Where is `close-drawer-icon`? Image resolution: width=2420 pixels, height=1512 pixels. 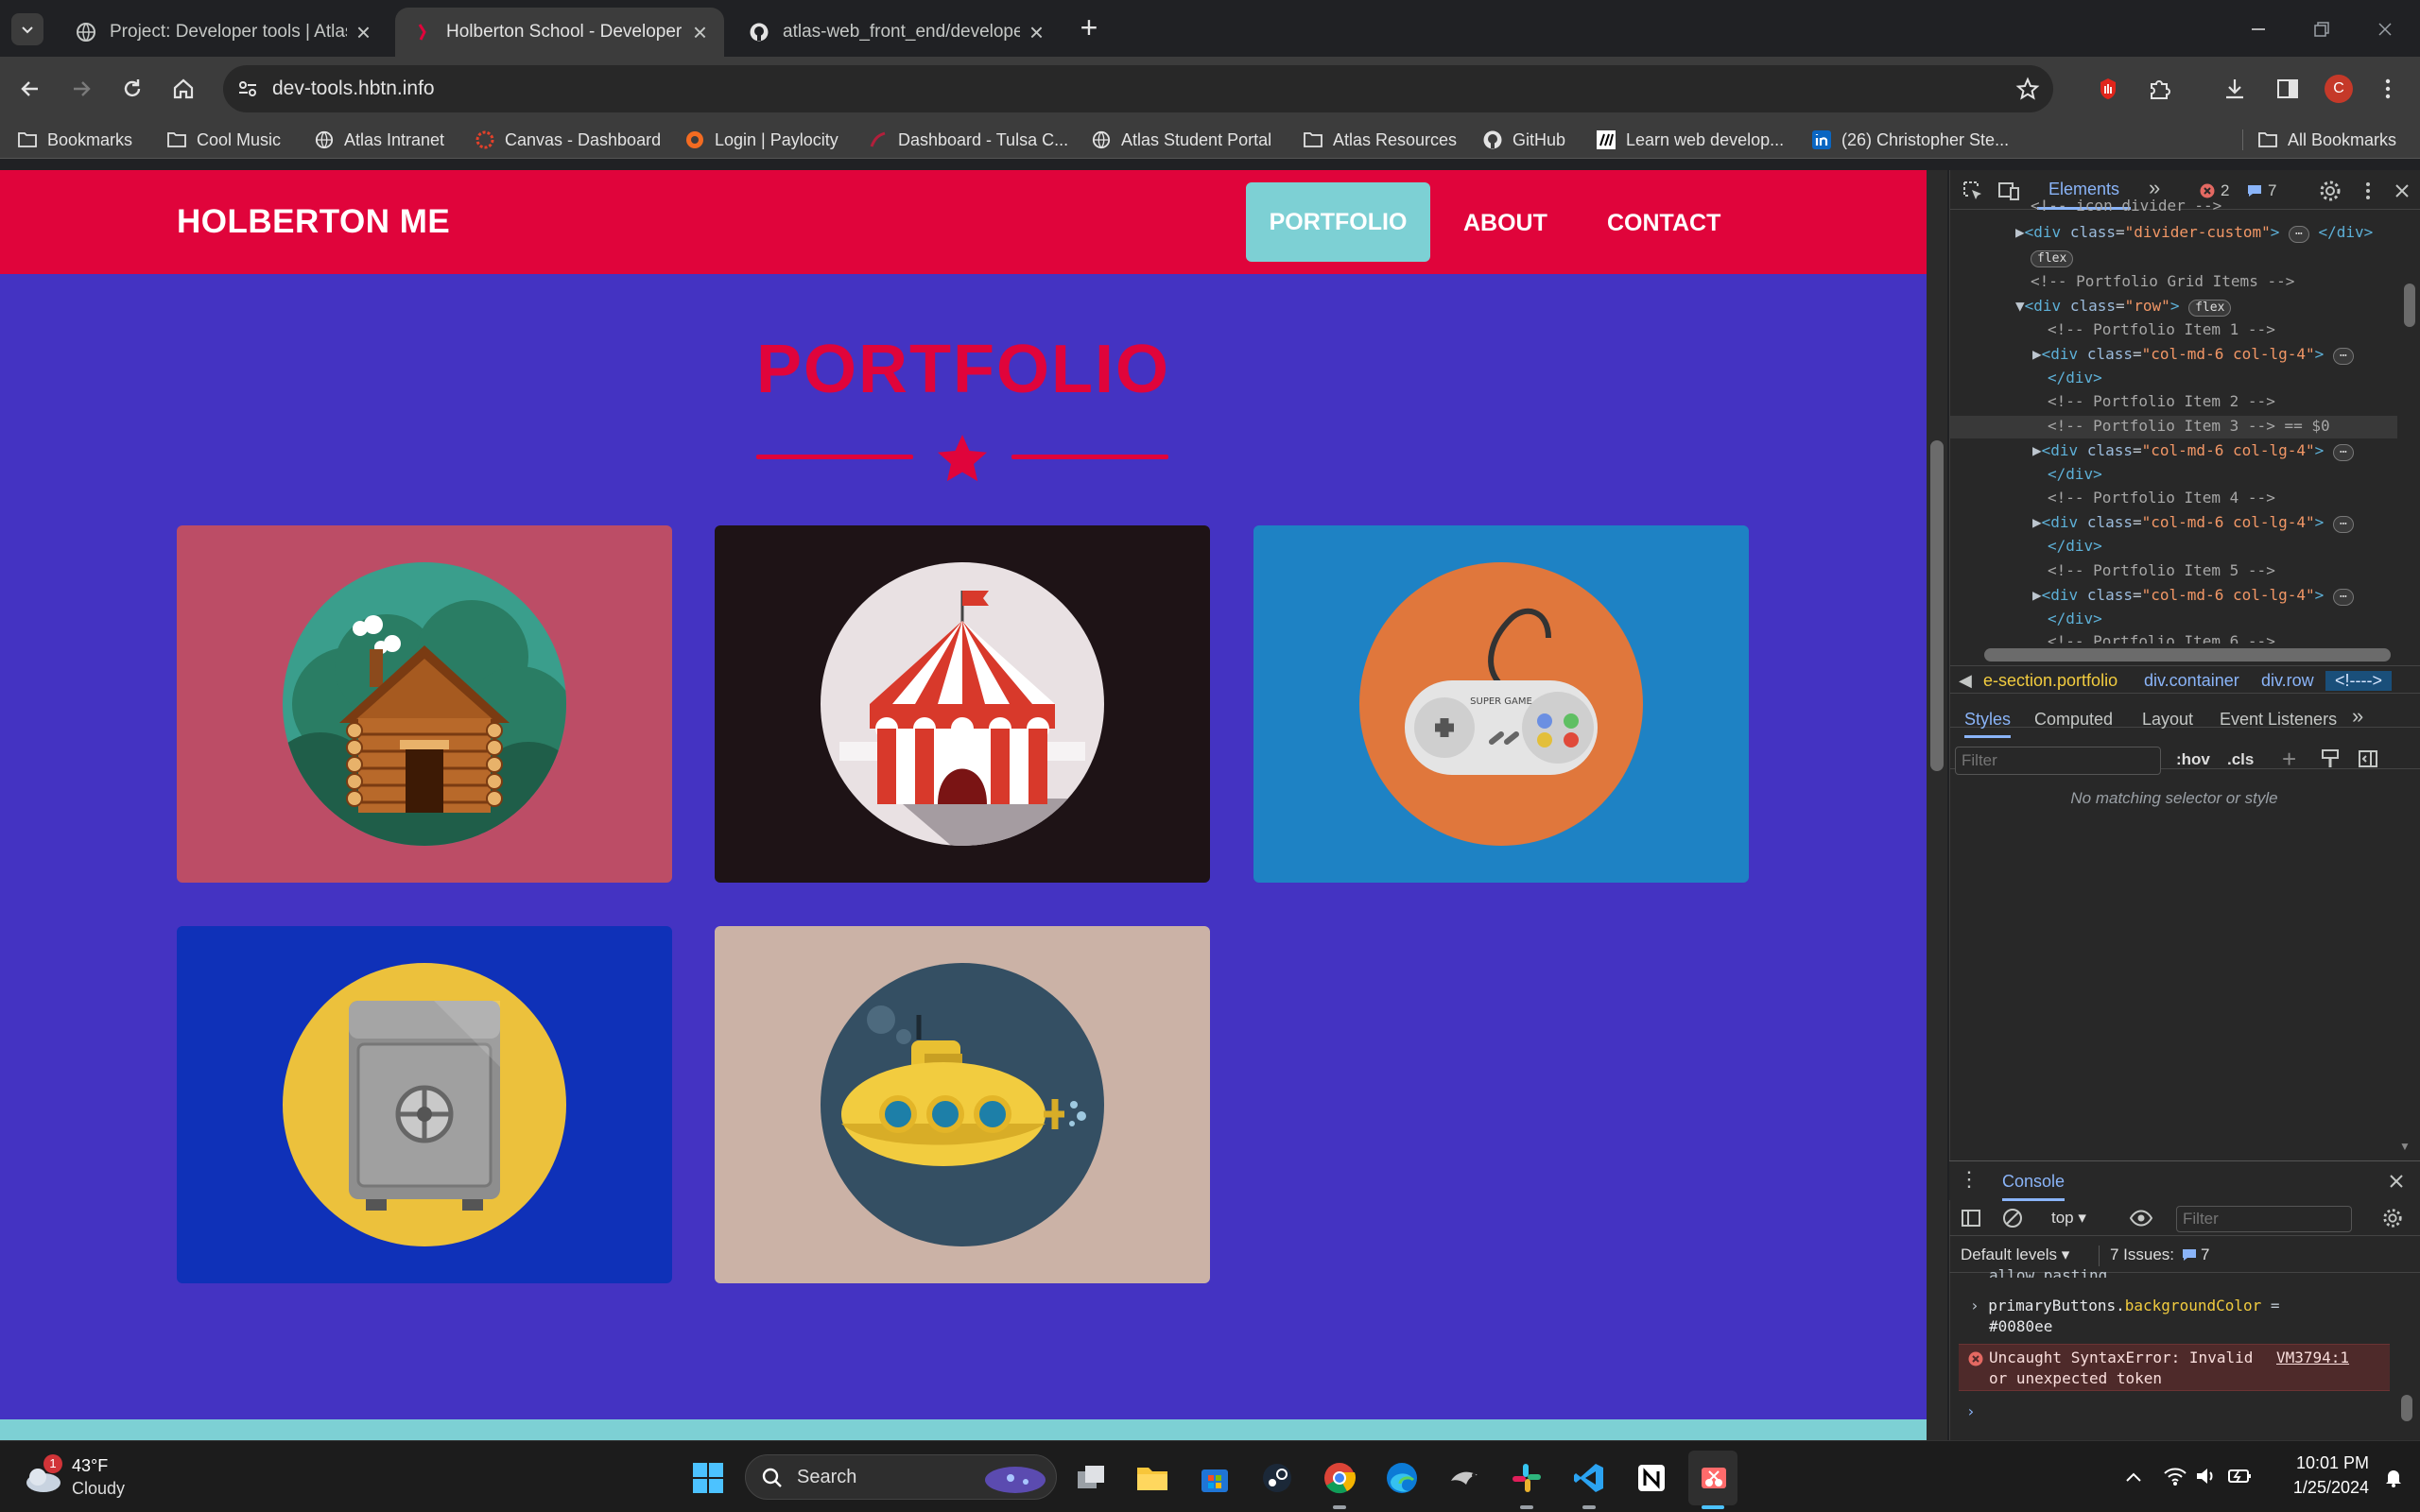
close-drawer-icon is located at coordinates (2396, 1181).